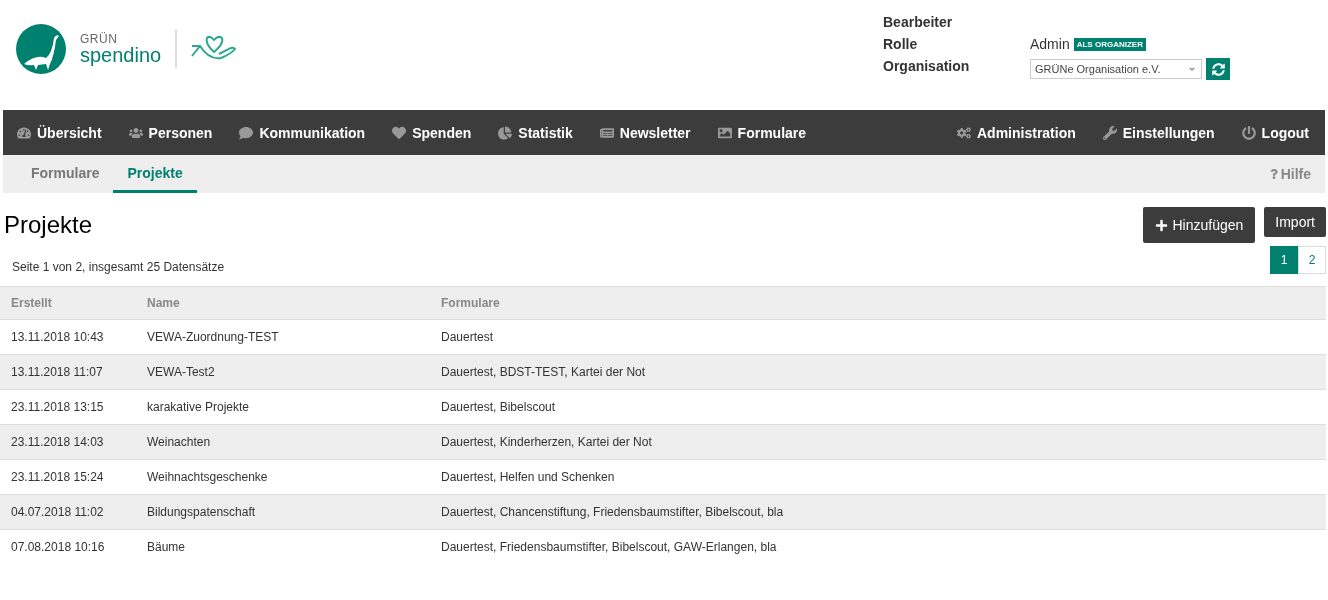 The height and width of the screenshot is (600, 1328). I want to click on brand-name-text: spendino, so click(121, 55).